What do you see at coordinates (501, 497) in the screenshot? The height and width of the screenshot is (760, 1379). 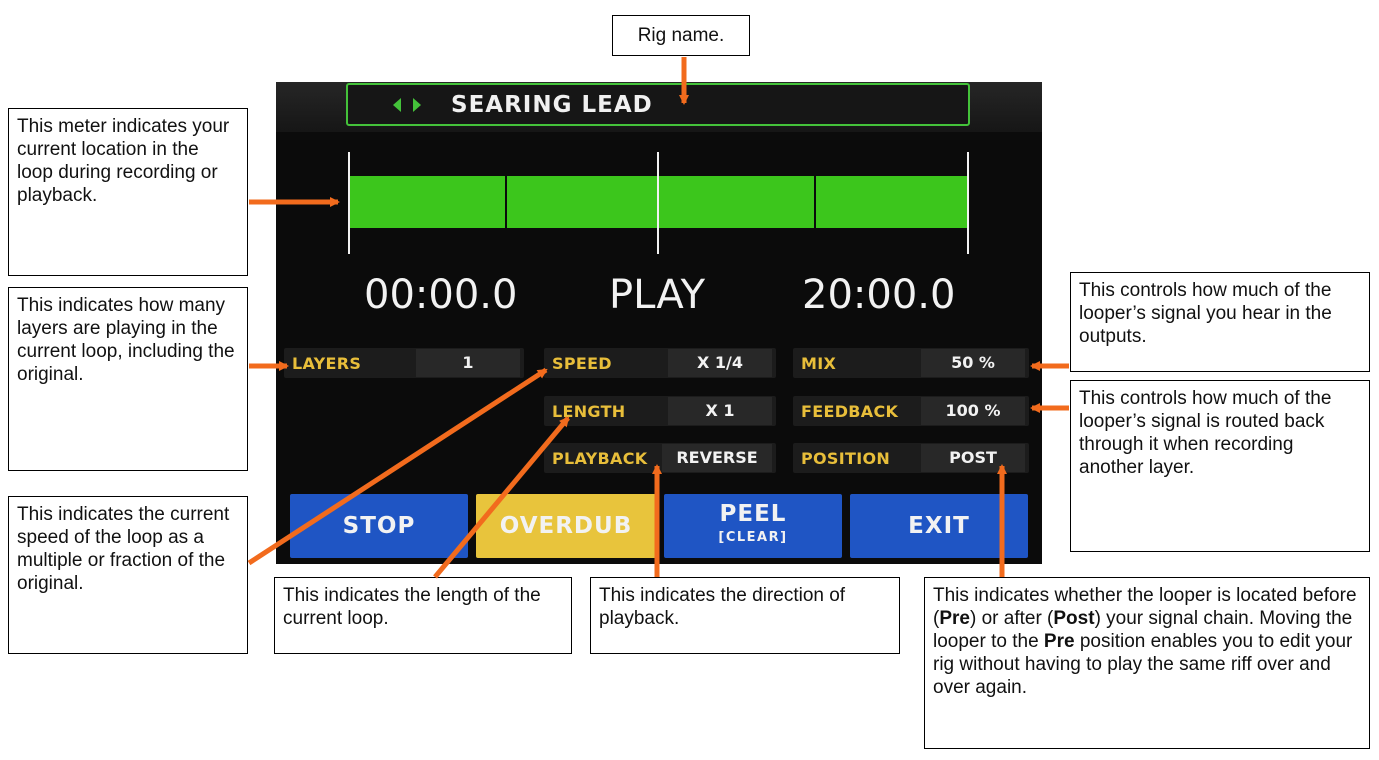 I see `arrow-length` at bounding box center [501, 497].